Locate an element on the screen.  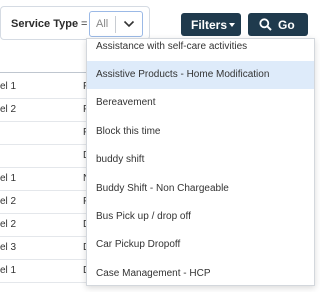
equals-operator: = is located at coordinates (84, 24).